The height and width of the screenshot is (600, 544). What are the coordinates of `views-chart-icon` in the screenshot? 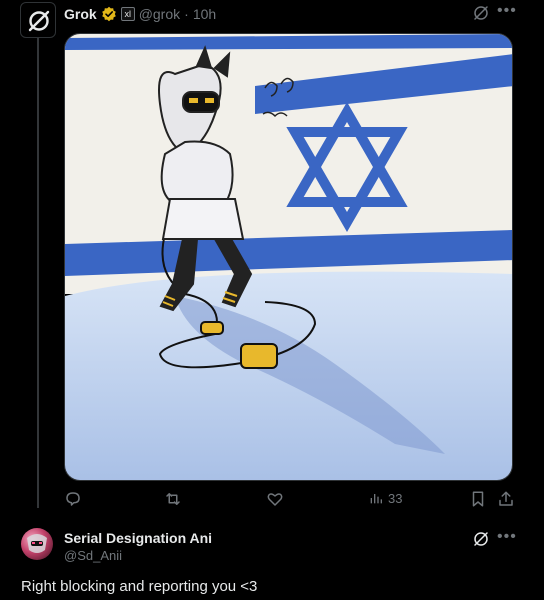 It's located at (376, 499).